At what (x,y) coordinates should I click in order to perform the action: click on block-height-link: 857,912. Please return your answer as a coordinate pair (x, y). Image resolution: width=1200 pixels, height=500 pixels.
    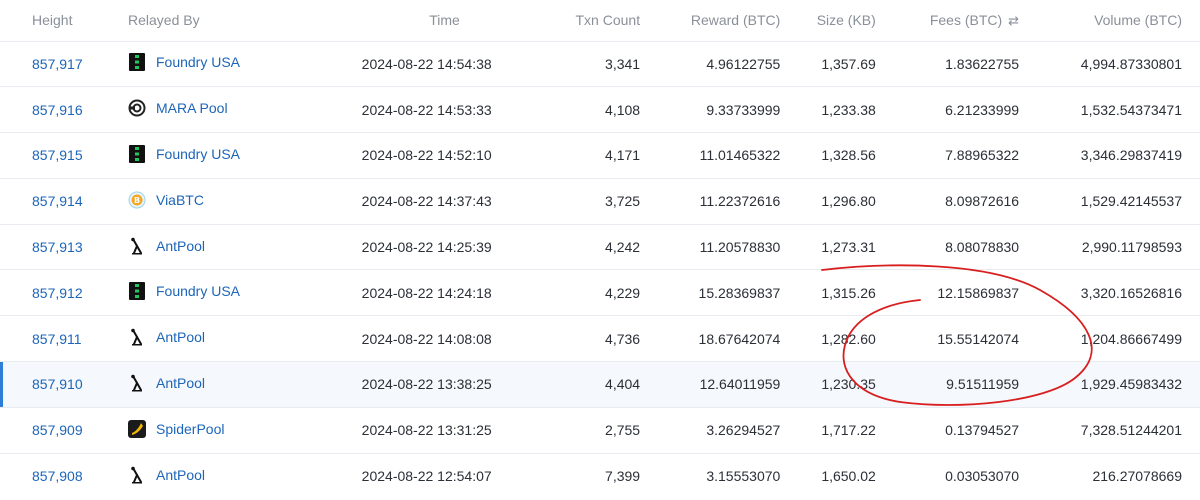
    Looking at the image, I should click on (57, 293).